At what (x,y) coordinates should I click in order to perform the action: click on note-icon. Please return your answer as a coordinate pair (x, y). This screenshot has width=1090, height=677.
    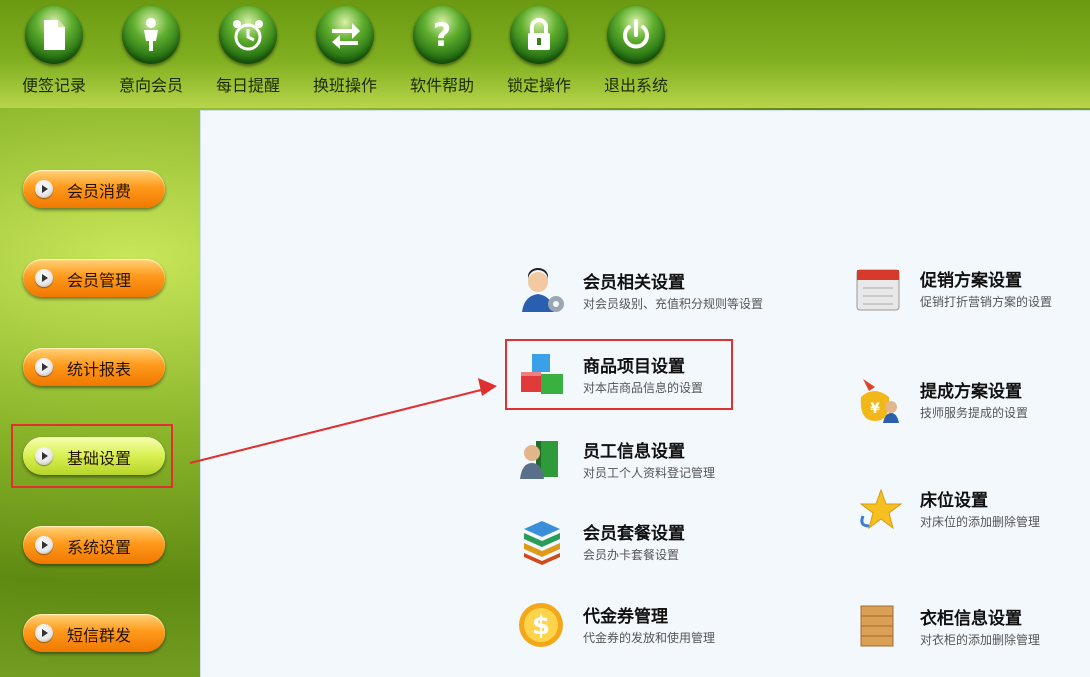
    Looking at the image, I should click on (54, 35).